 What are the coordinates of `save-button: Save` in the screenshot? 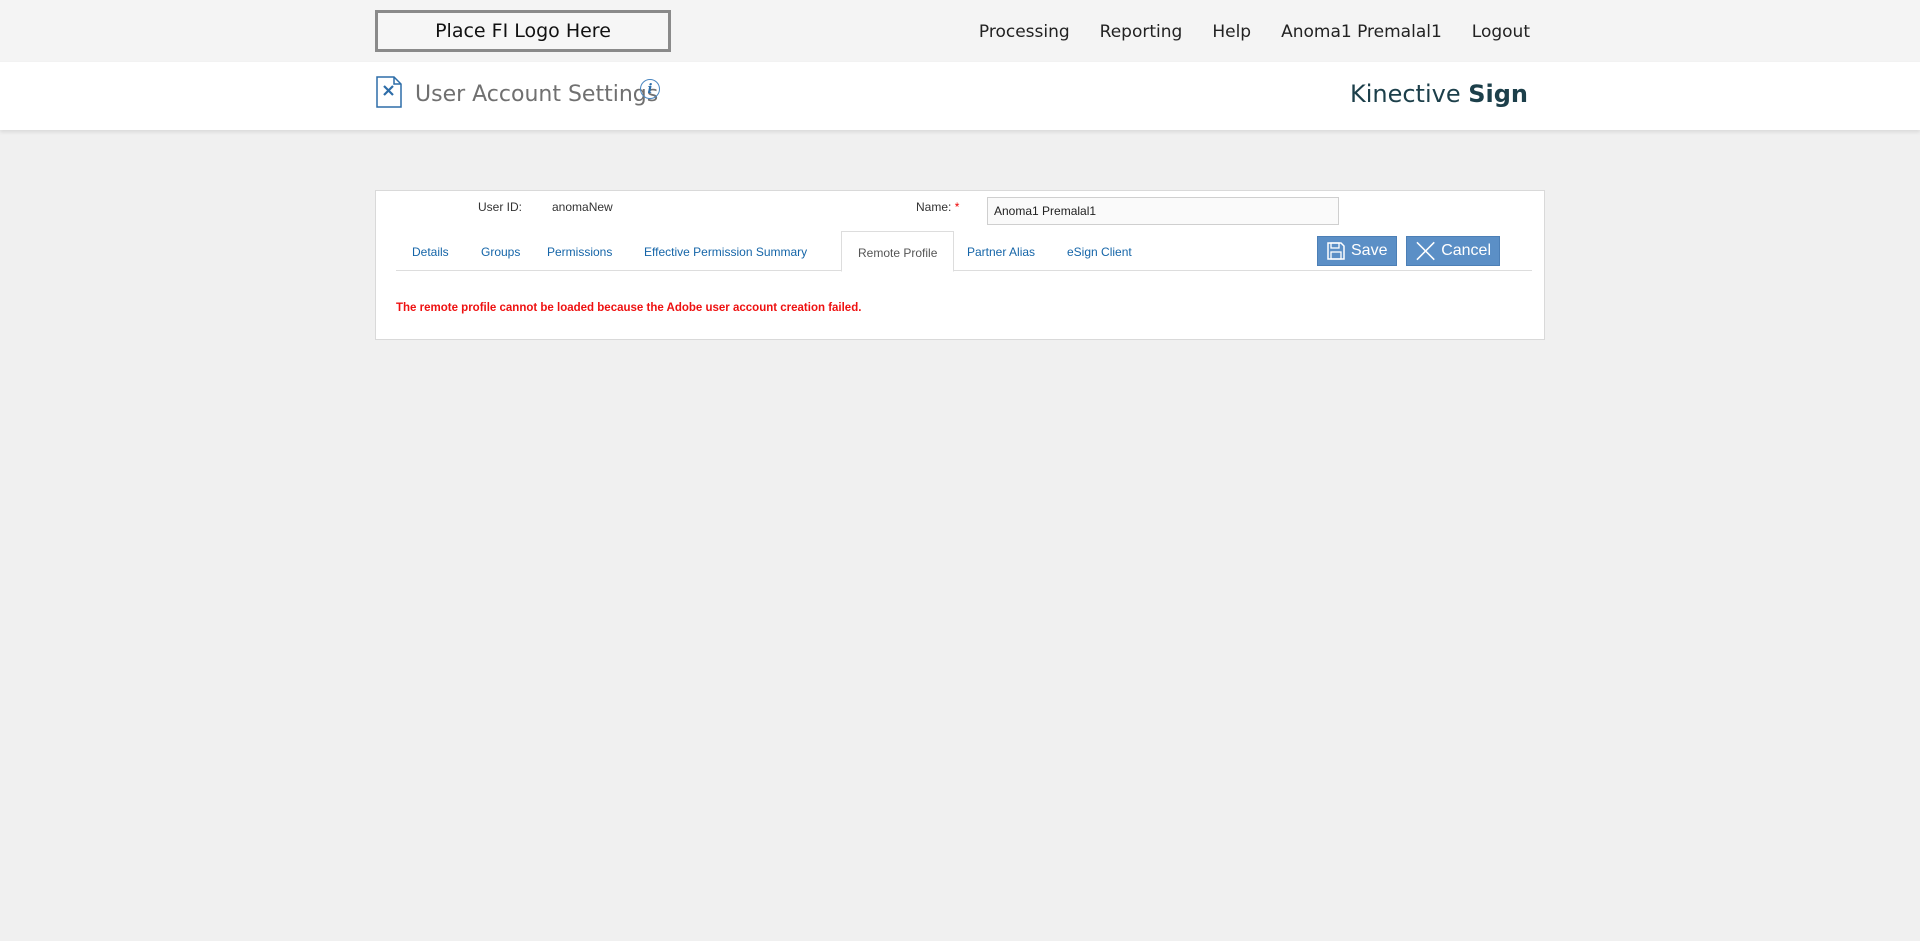 It's located at (1357, 251).